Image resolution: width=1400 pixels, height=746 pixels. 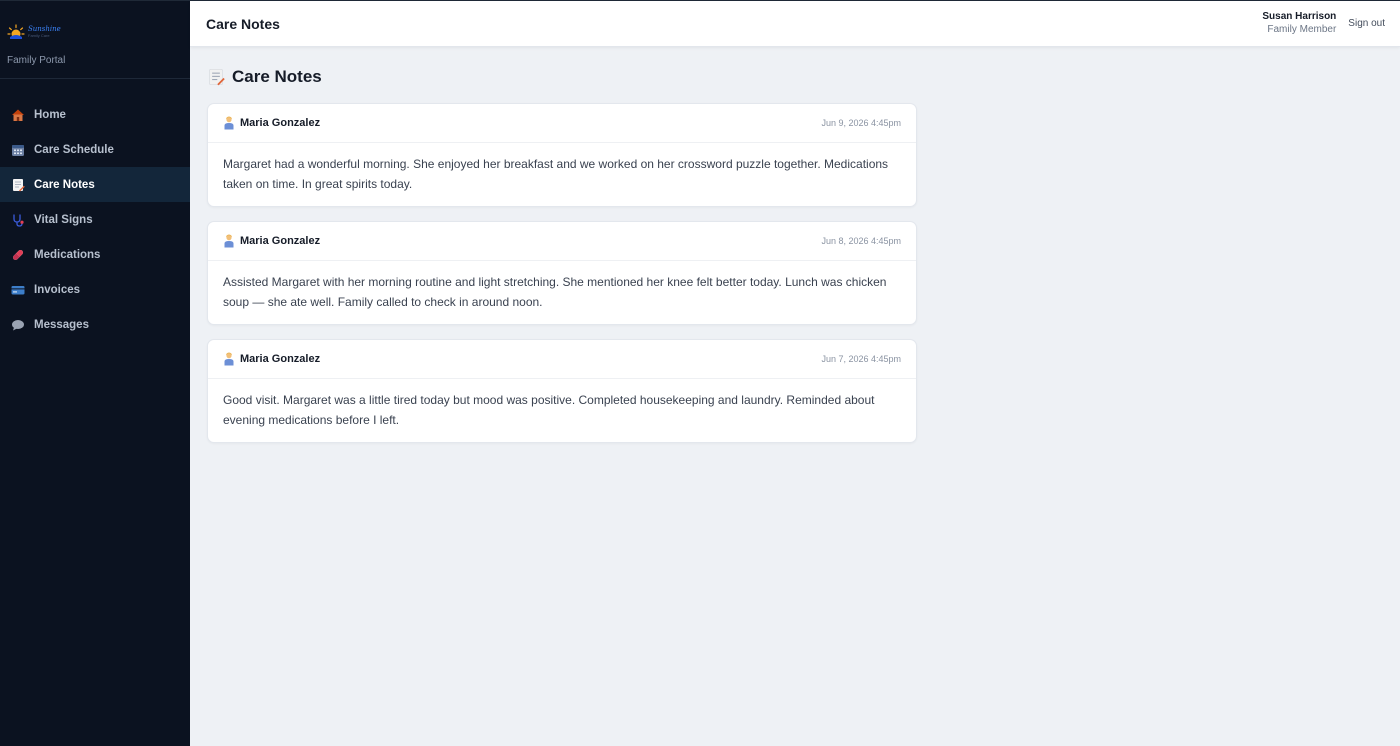 What do you see at coordinates (795, 77) in the screenshot?
I see `page-heading: Care Notes` at bounding box center [795, 77].